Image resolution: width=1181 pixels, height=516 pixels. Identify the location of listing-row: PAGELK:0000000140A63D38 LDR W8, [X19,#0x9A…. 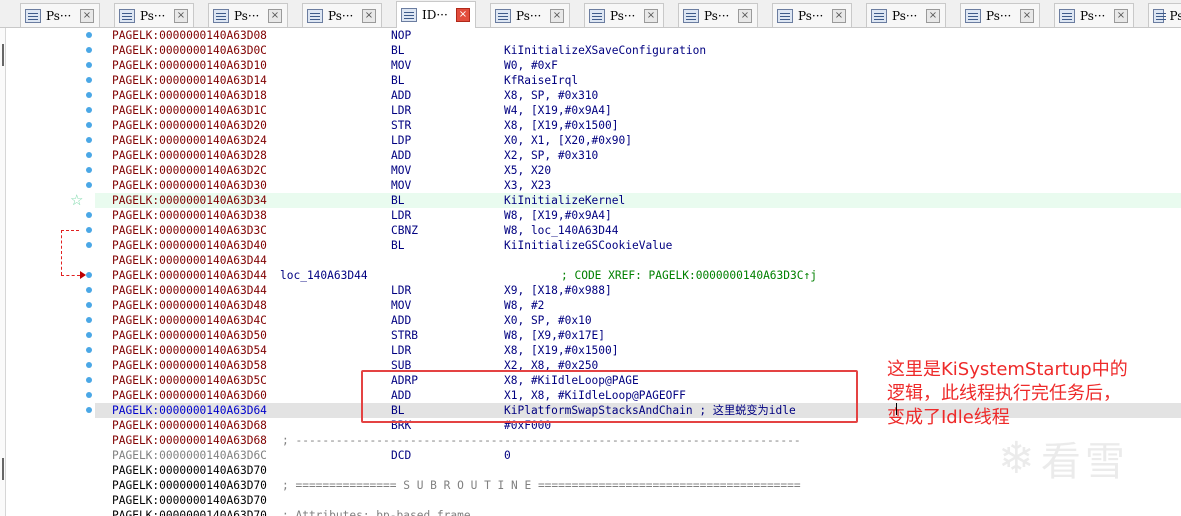
(638, 215).